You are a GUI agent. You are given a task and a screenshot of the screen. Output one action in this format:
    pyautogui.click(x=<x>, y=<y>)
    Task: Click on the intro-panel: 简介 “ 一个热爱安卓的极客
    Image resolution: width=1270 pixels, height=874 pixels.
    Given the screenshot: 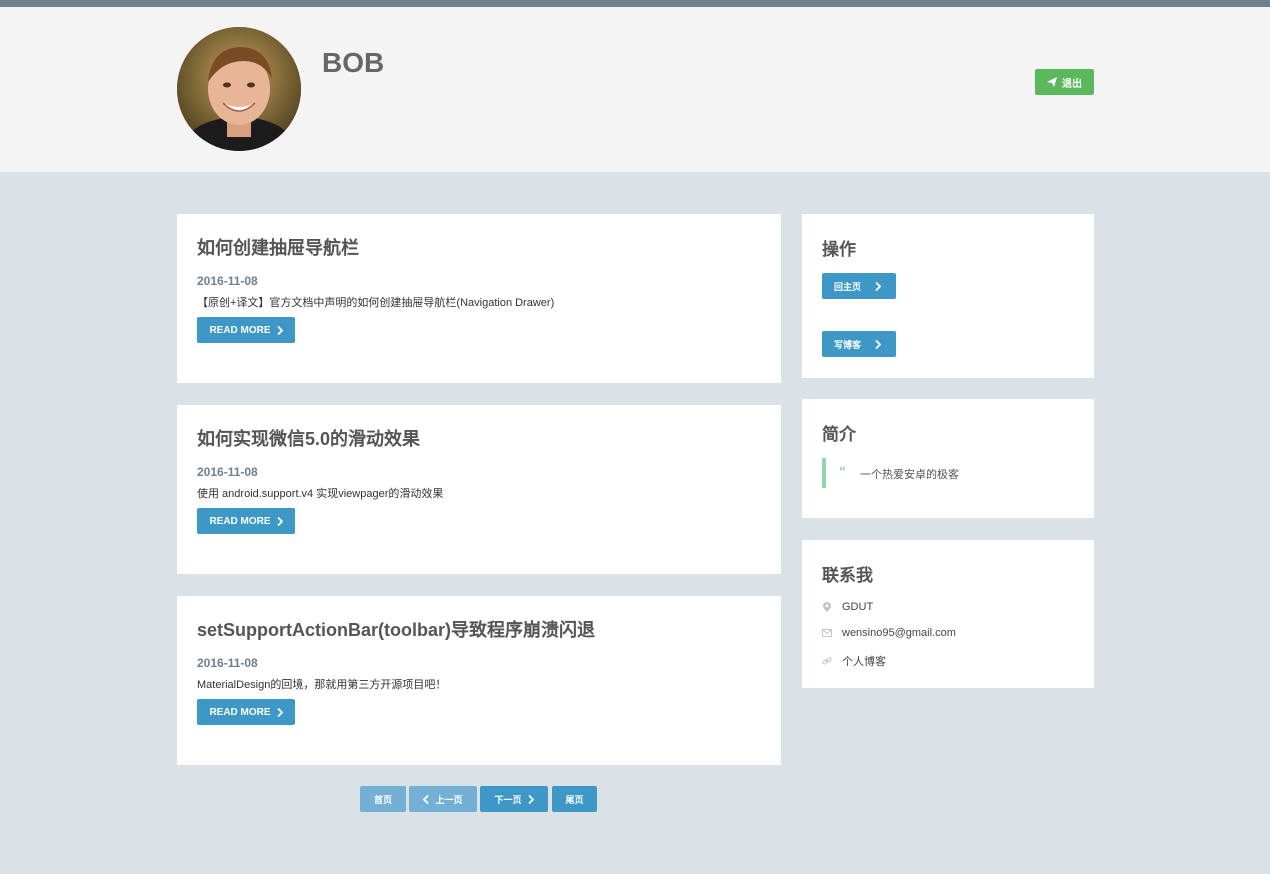 What is the action you would take?
    pyautogui.click(x=948, y=458)
    